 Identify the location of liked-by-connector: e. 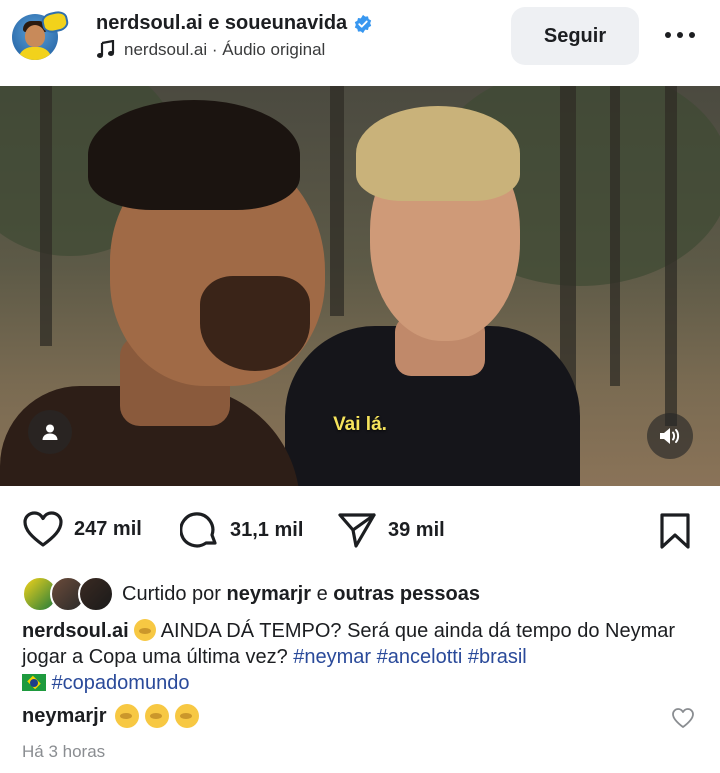
(322, 593).